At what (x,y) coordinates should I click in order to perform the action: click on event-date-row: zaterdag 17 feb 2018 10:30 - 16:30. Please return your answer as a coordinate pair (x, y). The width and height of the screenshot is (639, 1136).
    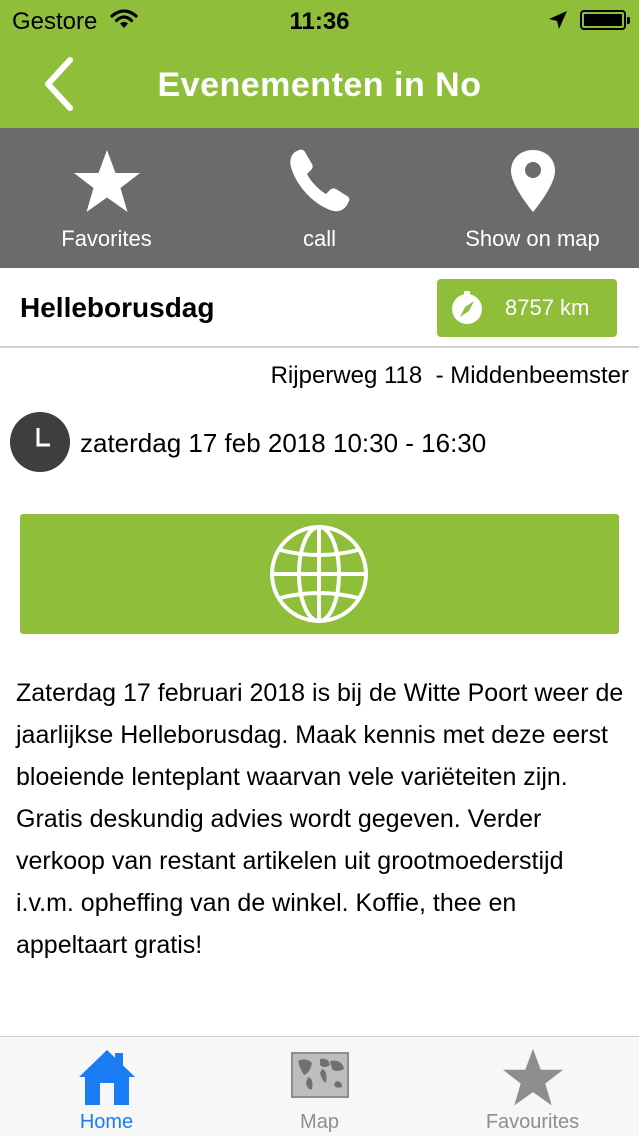
    Looking at the image, I should click on (320, 442).